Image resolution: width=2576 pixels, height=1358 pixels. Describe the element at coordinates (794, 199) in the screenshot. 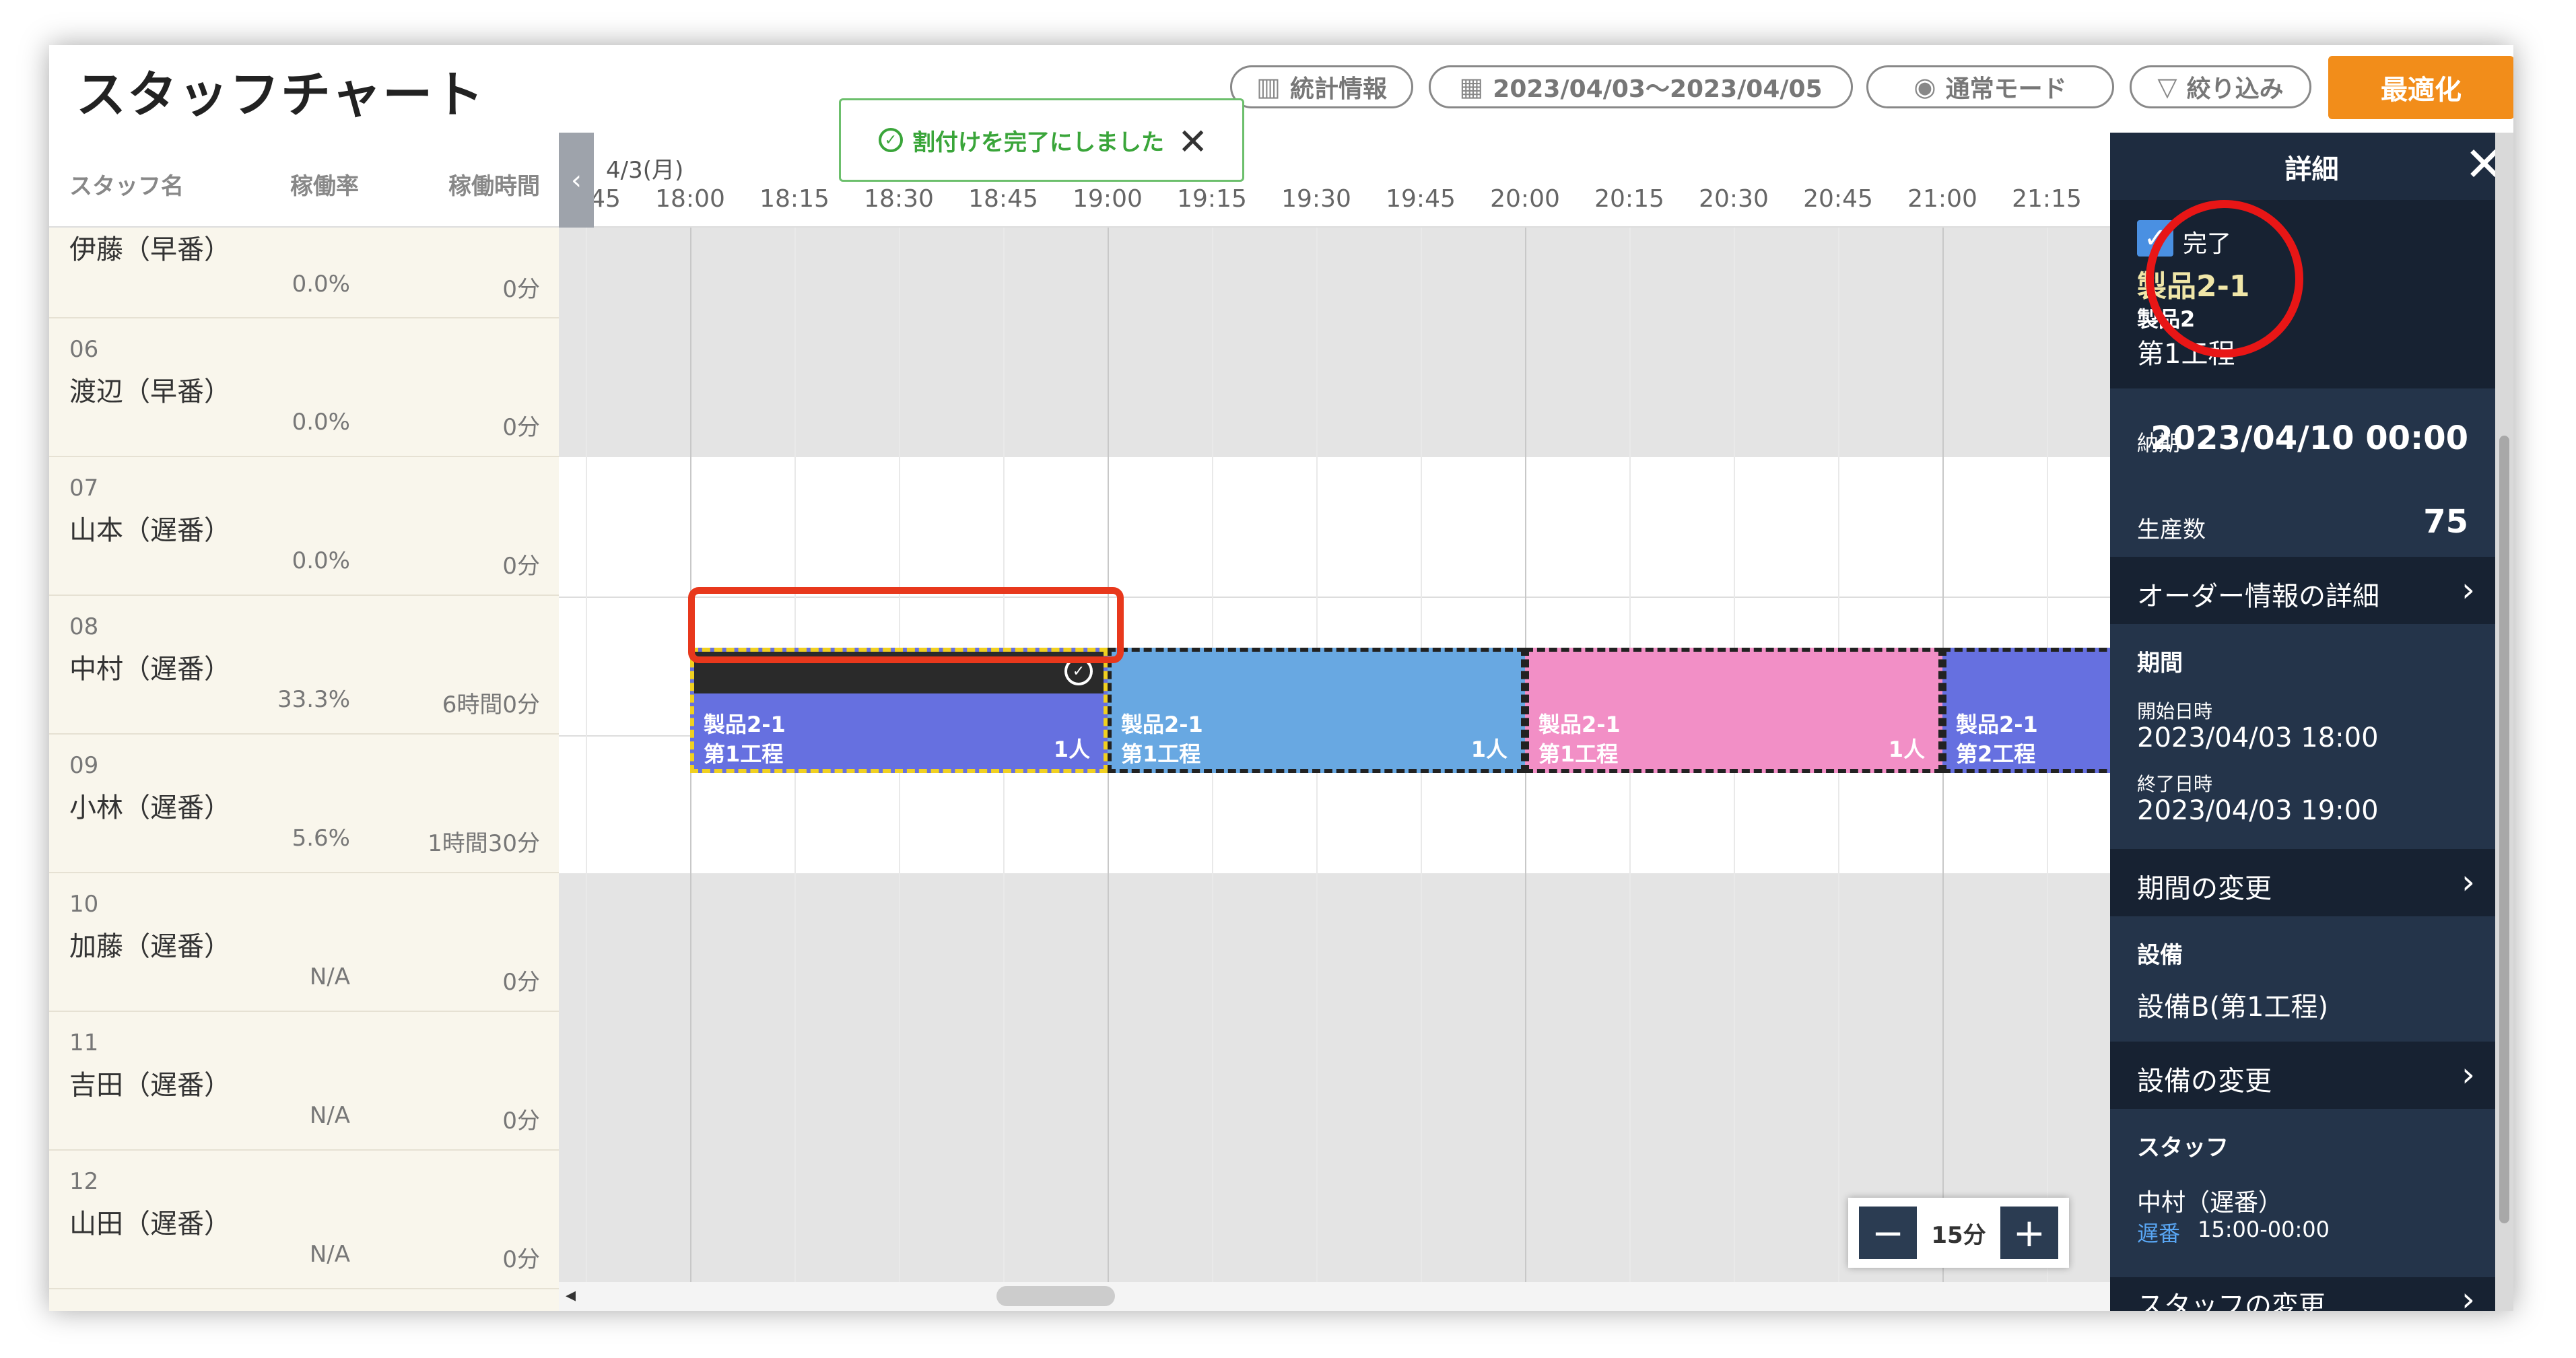

I see `tick-label: 18:15` at that location.